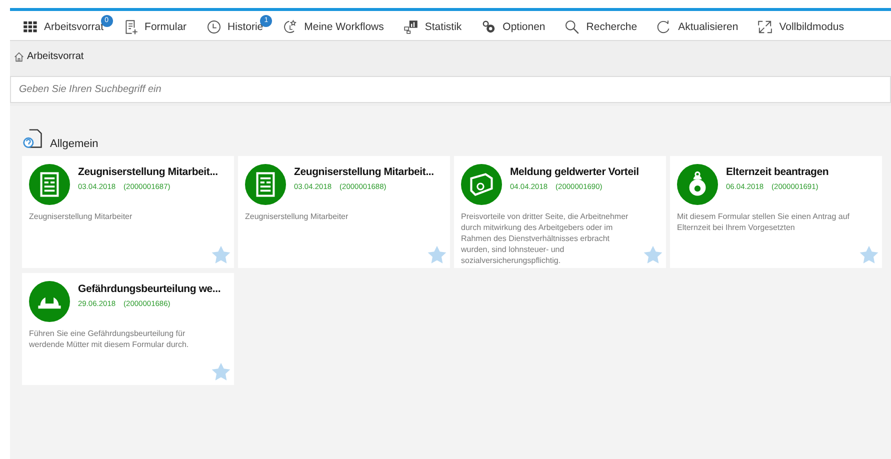 The width and height of the screenshot is (891, 459). I want to click on fullscreen-icon, so click(765, 26).